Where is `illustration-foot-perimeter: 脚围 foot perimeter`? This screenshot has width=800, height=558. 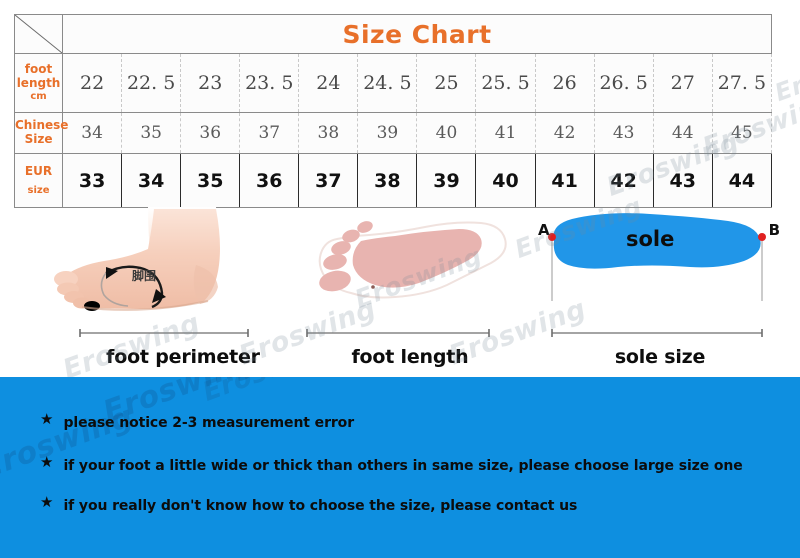
illustration-foot-perimeter: 脚围 foot perimeter is located at coordinates (145, 287).